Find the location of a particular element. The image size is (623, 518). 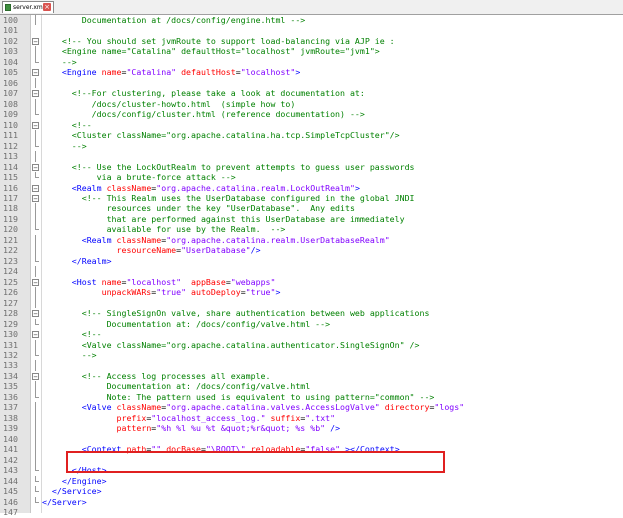

line-number: 102 is located at coordinates (10, 40).